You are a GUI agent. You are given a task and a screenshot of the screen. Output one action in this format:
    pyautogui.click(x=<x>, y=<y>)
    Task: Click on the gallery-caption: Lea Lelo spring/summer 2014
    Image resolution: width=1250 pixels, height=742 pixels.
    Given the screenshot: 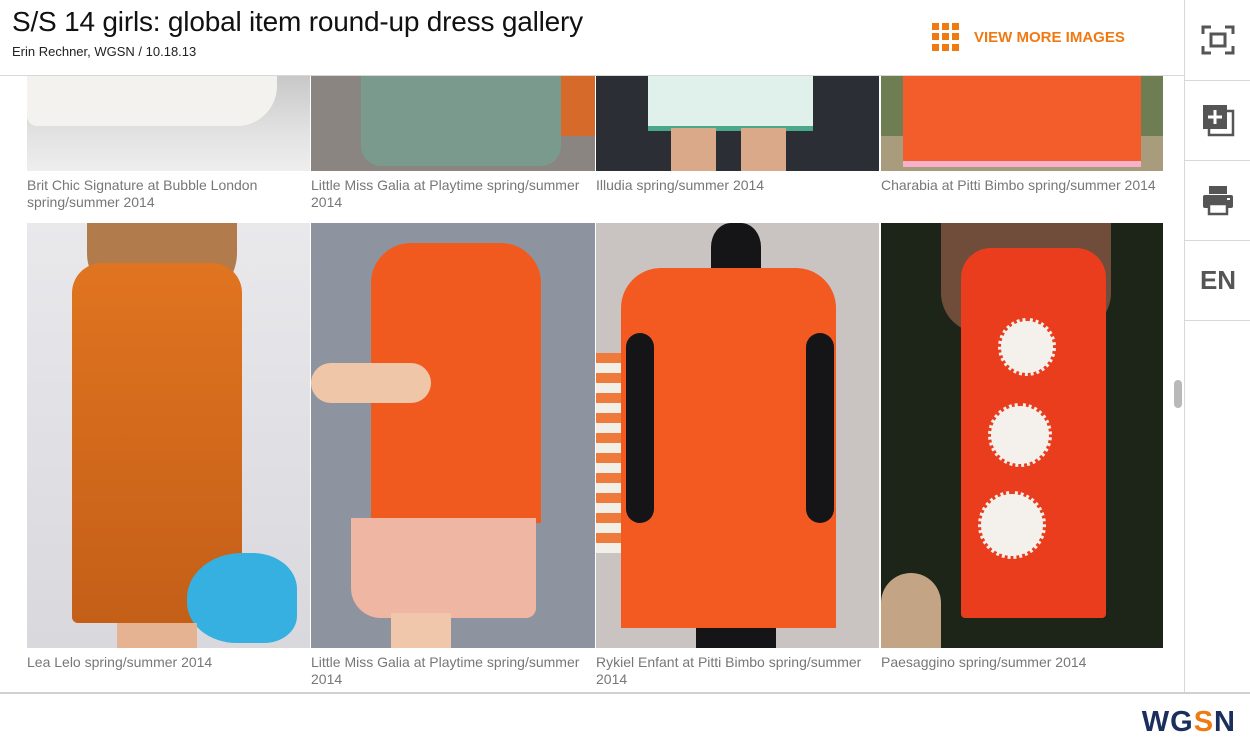 What is the action you would take?
    pyautogui.click(x=120, y=662)
    